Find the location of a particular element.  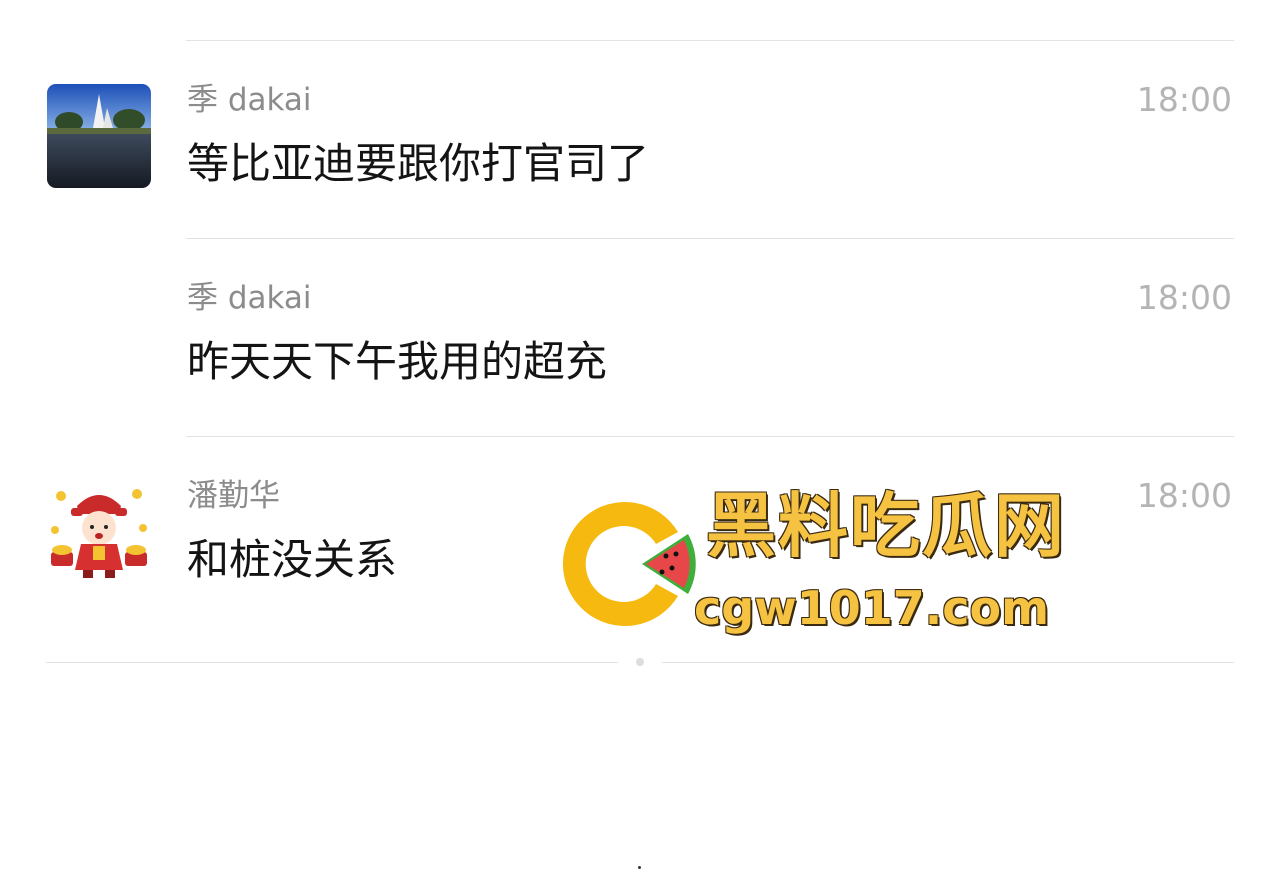

list-end-divider-right is located at coordinates (948, 662).